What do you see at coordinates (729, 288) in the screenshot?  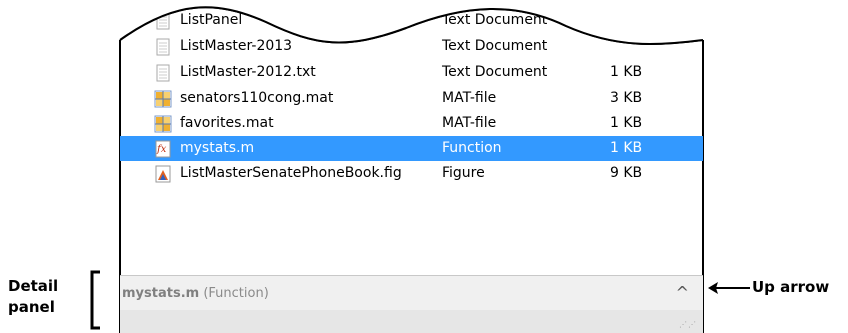 I see `arrow-left-icon` at bounding box center [729, 288].